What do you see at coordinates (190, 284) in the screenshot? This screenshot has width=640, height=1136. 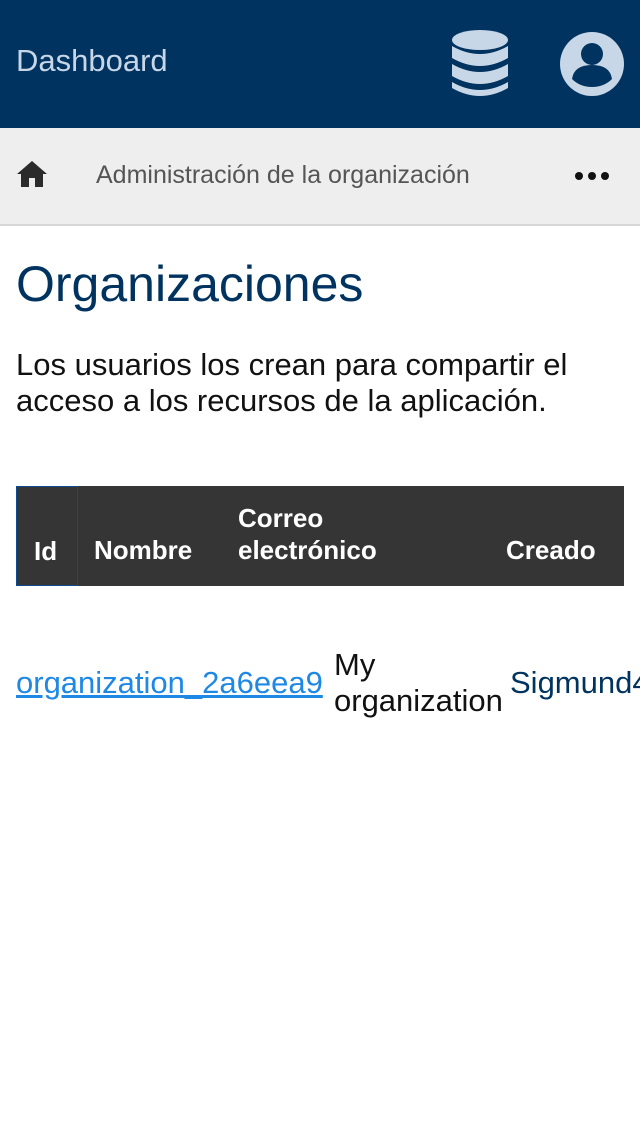 I see `page-title: Organizaciones` at bounding box center [190, 284].